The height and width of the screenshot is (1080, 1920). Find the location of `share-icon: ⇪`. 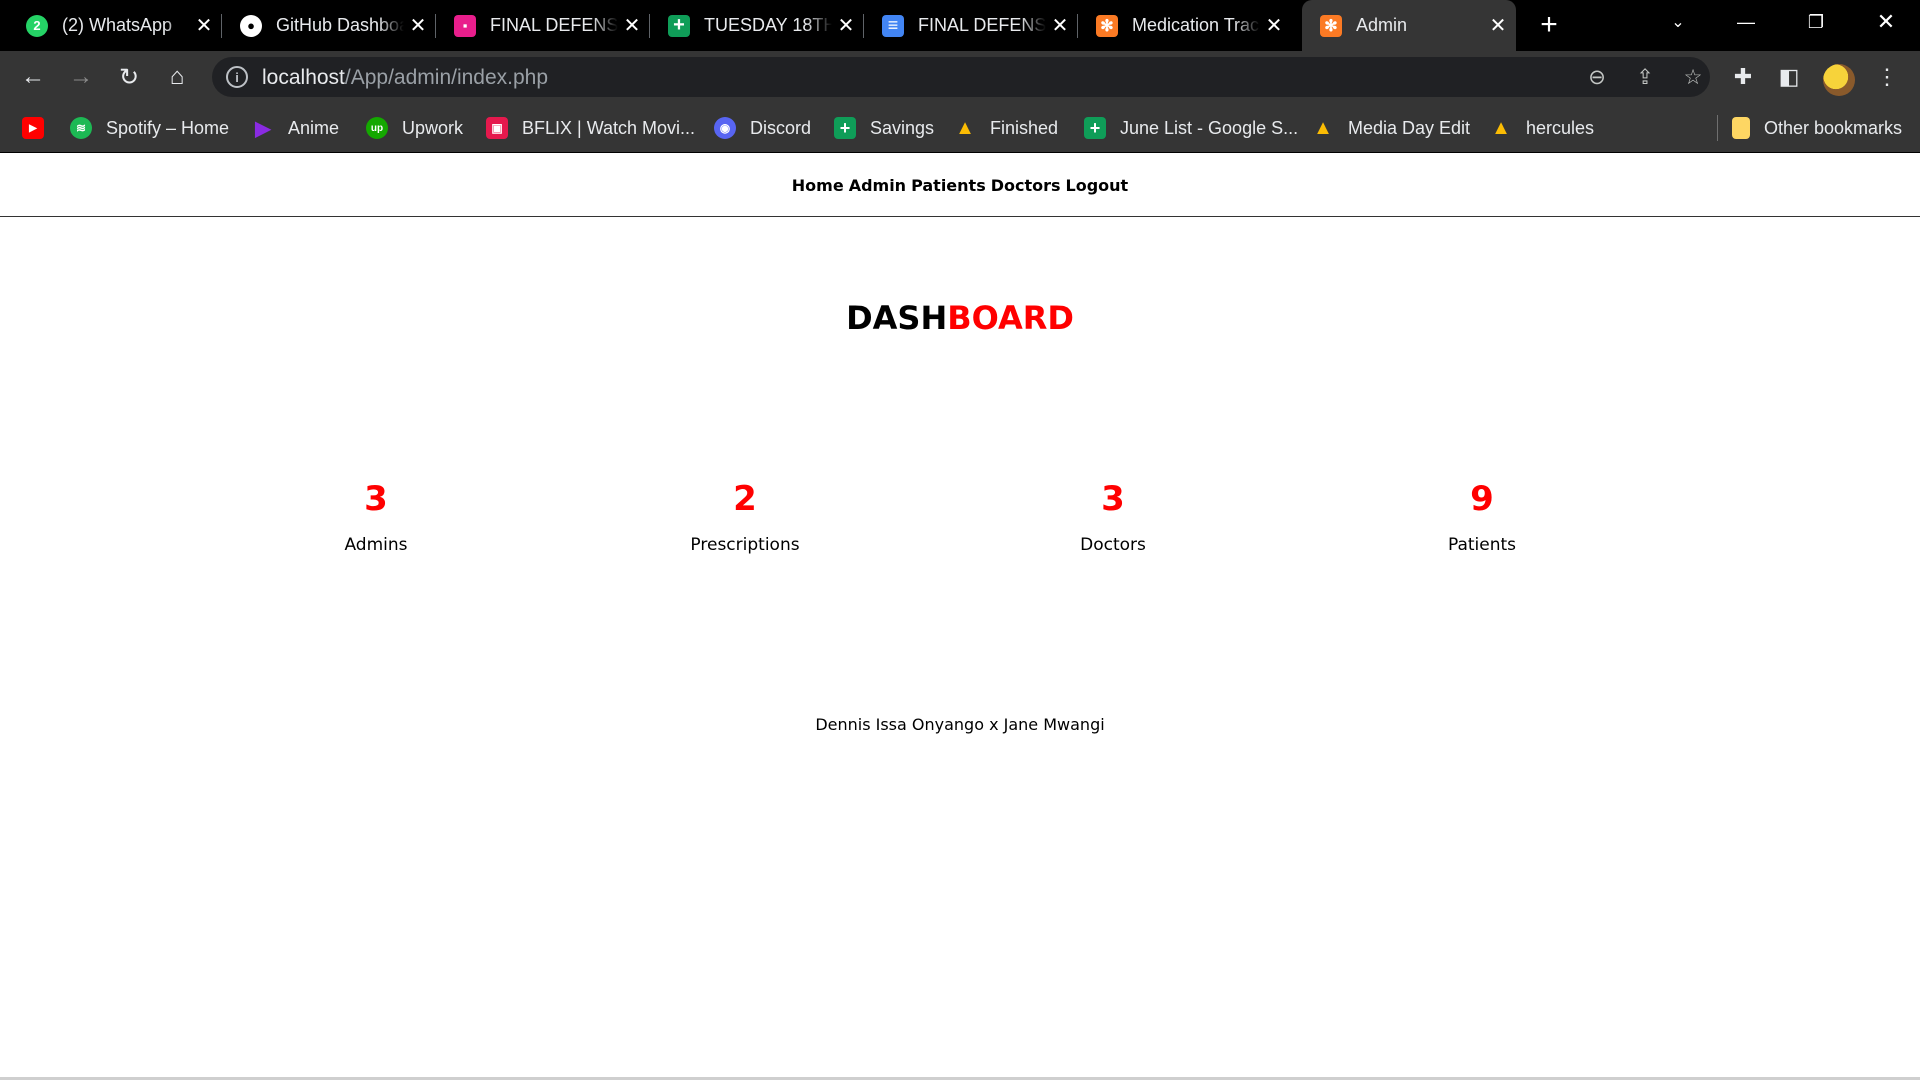

share-icon: ⇪ is located at coordinates (1645, 77).